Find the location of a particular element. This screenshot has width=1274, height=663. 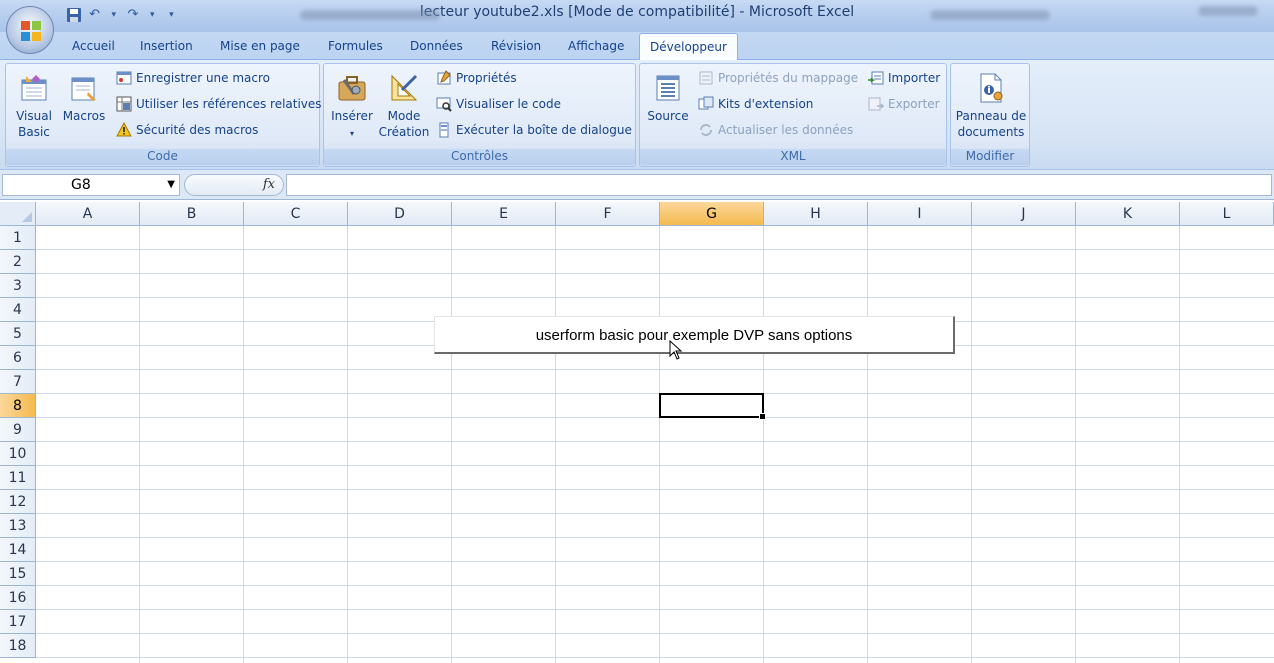

tab-revision: Révision is located at coordinates (516, 46).